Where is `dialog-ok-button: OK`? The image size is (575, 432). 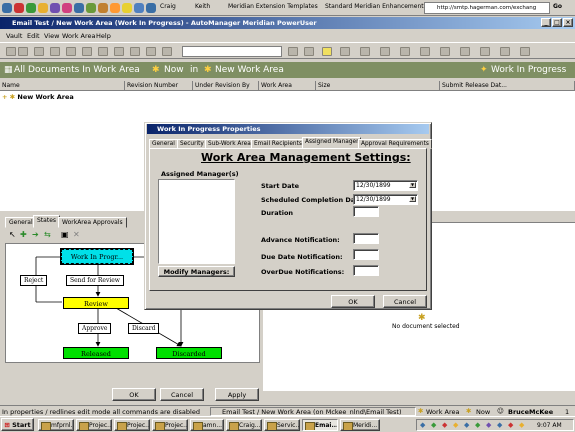
dialog-ok-button: OK is located at coordinates (353, 301).